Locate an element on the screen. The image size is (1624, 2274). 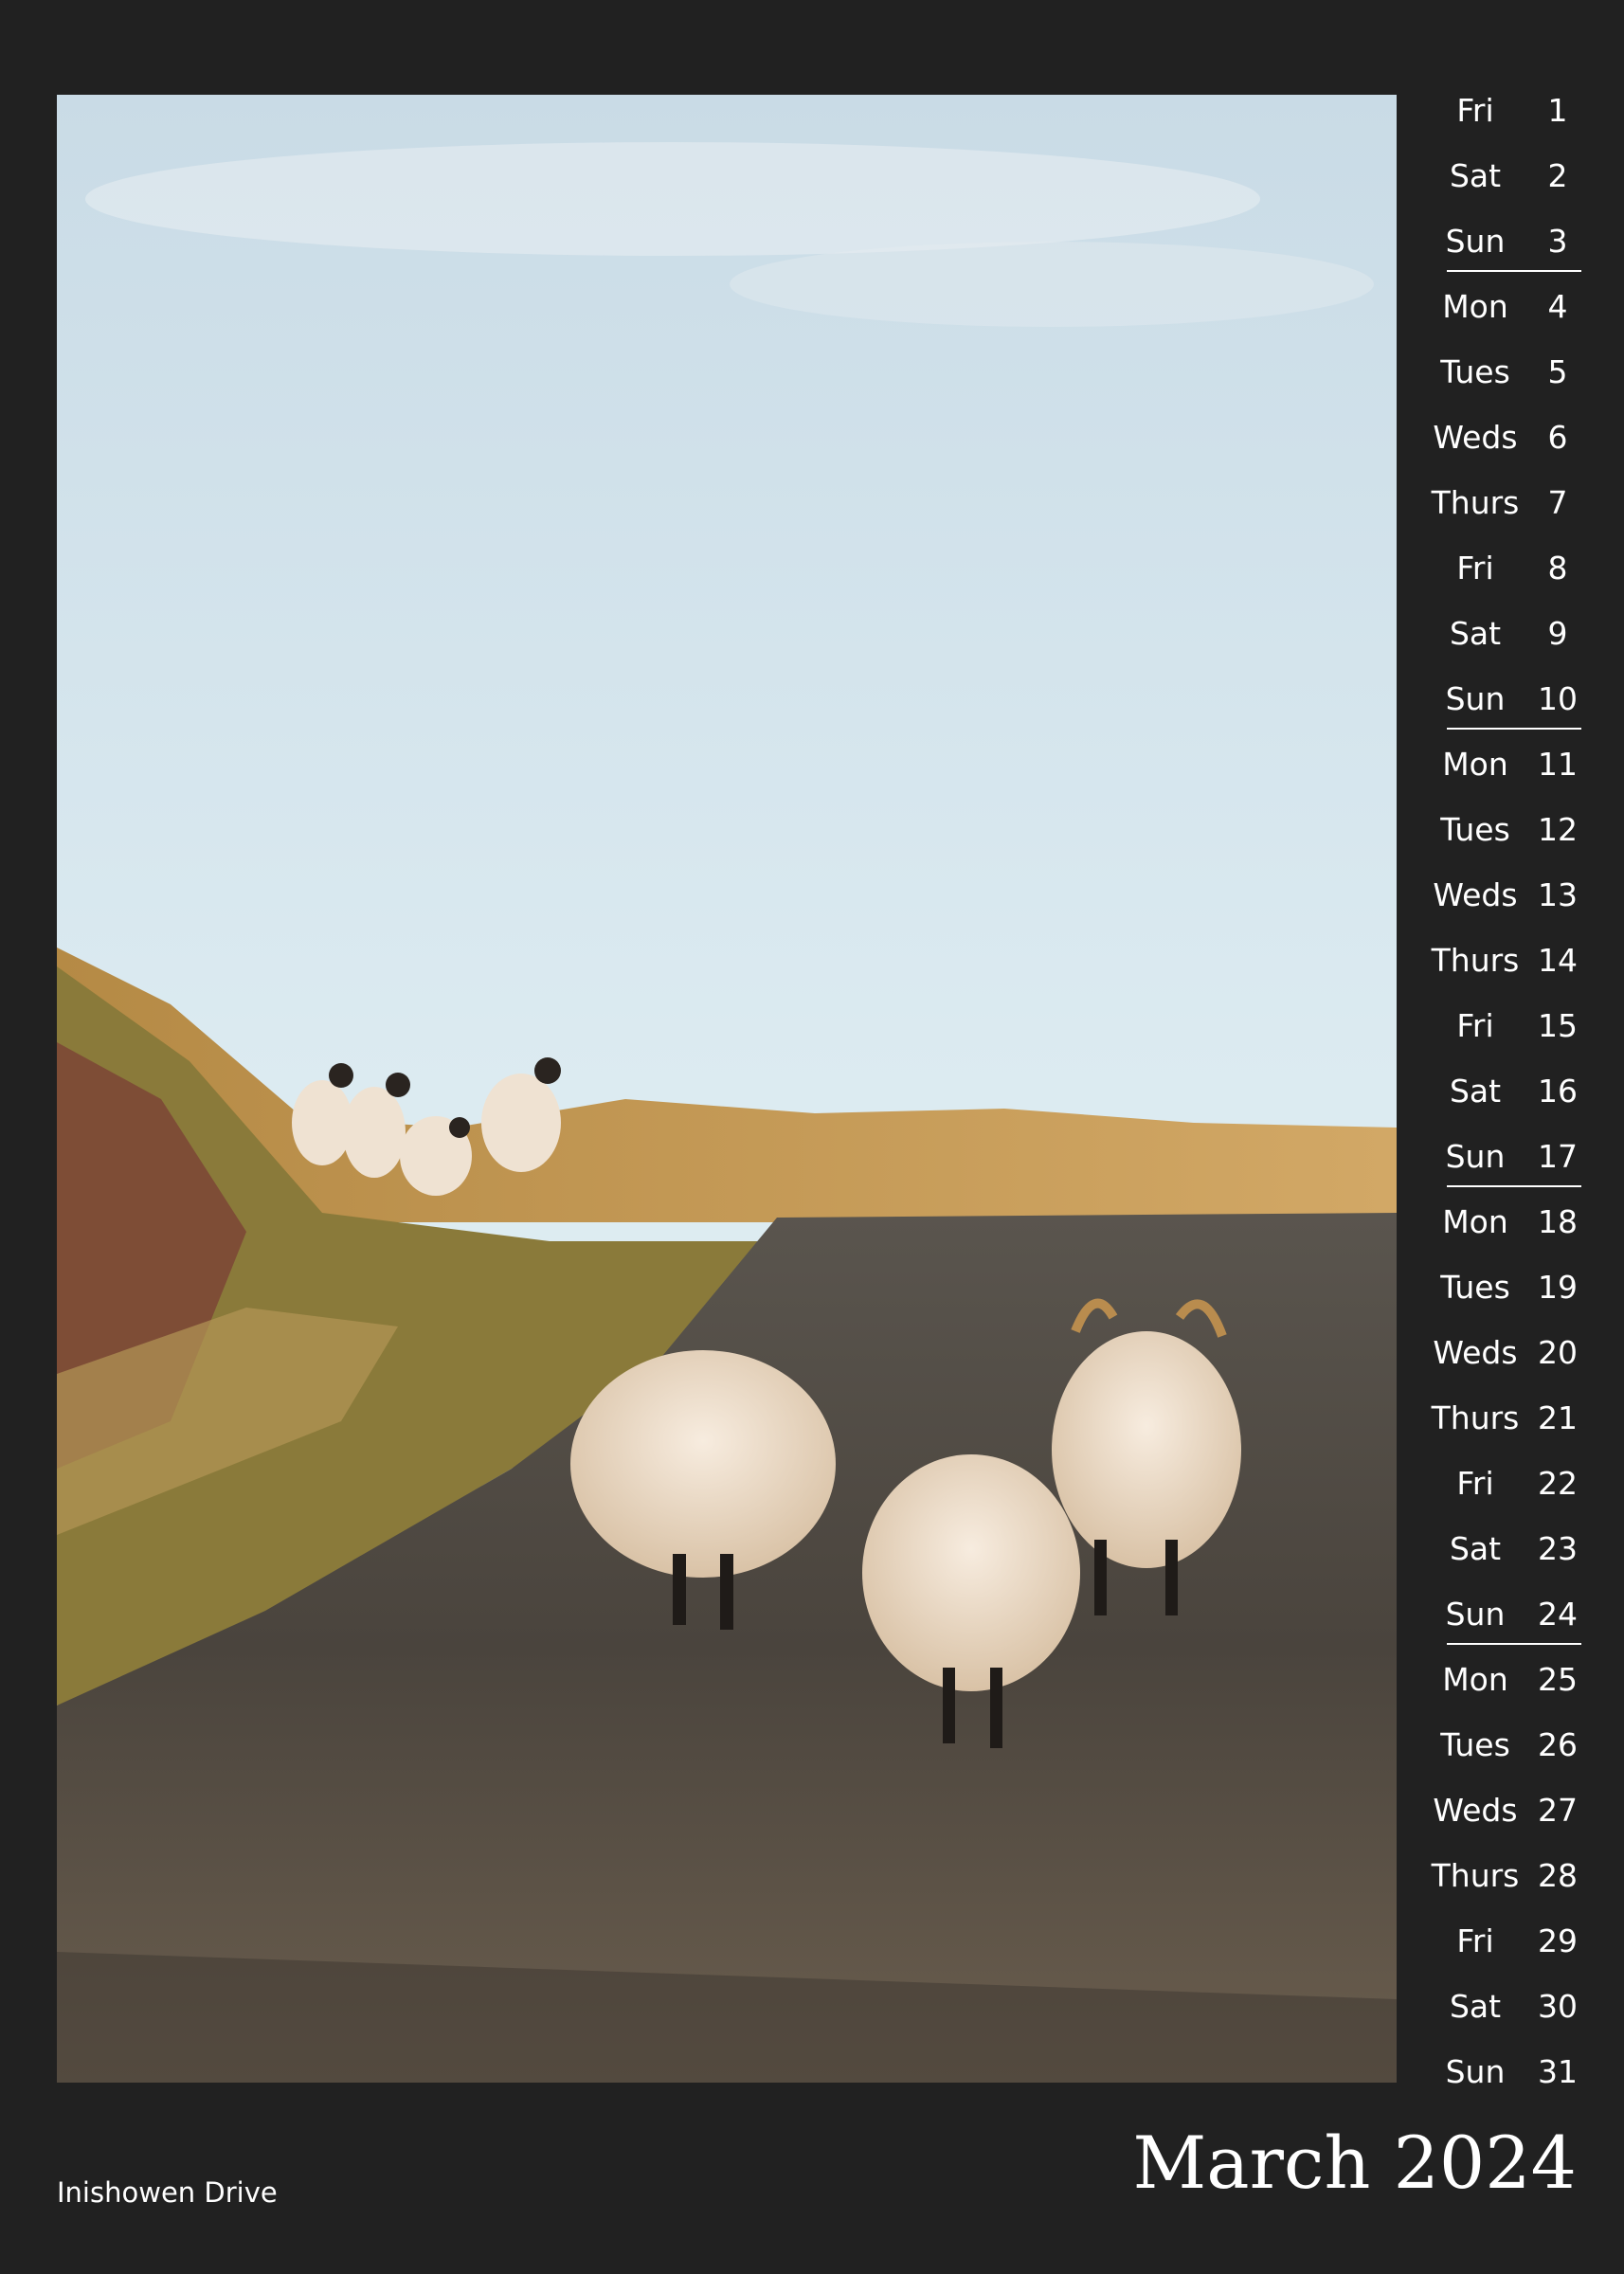
day-row: Fri 29 is located at coordinates (1497, 1952).